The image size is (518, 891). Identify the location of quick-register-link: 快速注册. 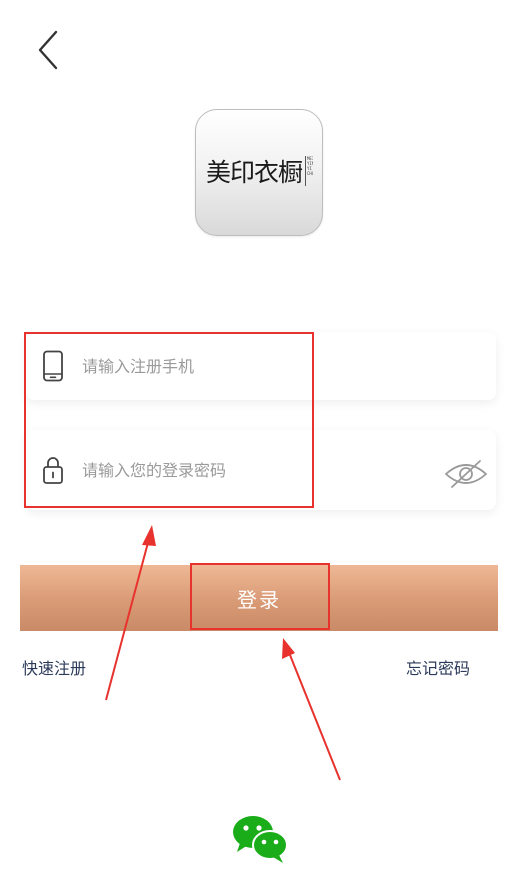
(54, 667).